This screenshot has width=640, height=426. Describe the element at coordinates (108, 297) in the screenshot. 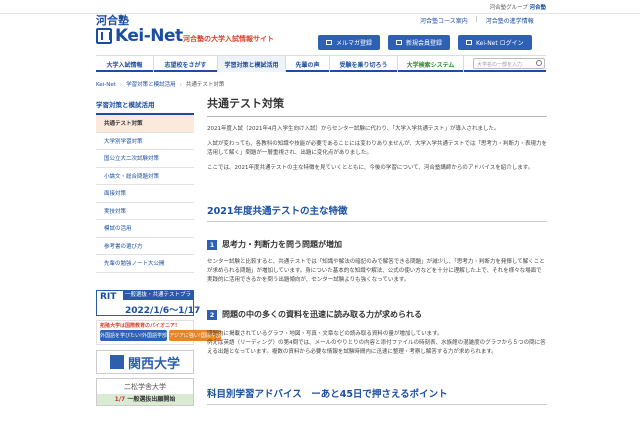

I see `rit-logo: RIT` at that location.